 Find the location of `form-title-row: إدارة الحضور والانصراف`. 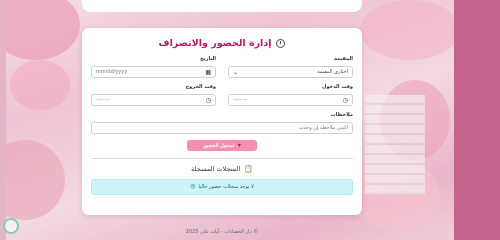

form-title-row: إدارة الحضور والانصراف is located at coordinates (222, 43).